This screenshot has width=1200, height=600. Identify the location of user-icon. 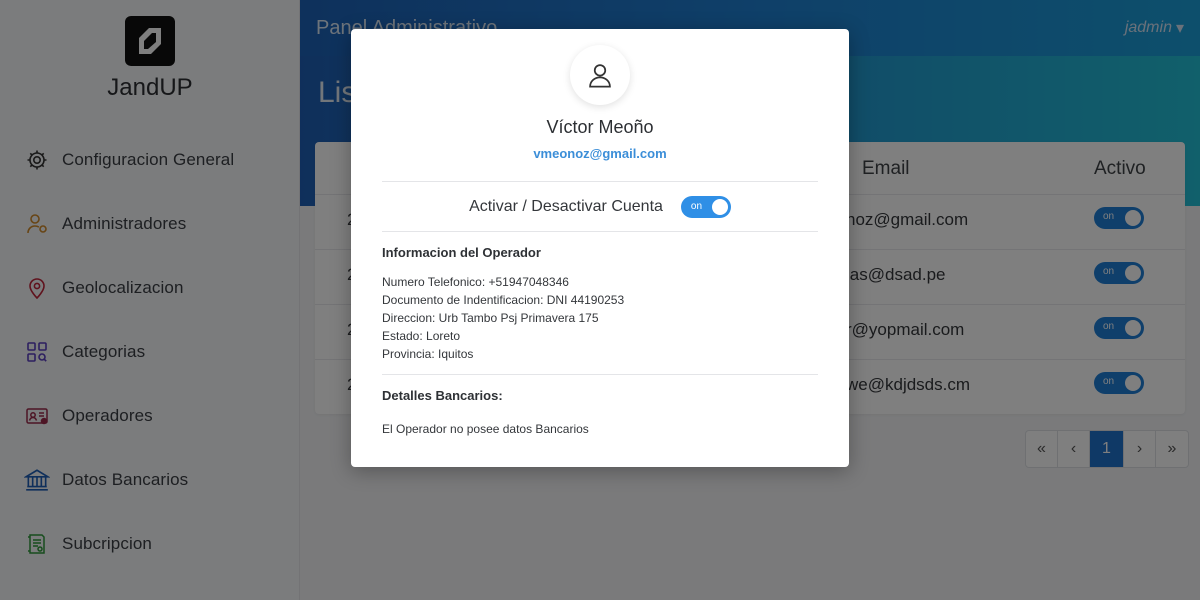
(600, 76).